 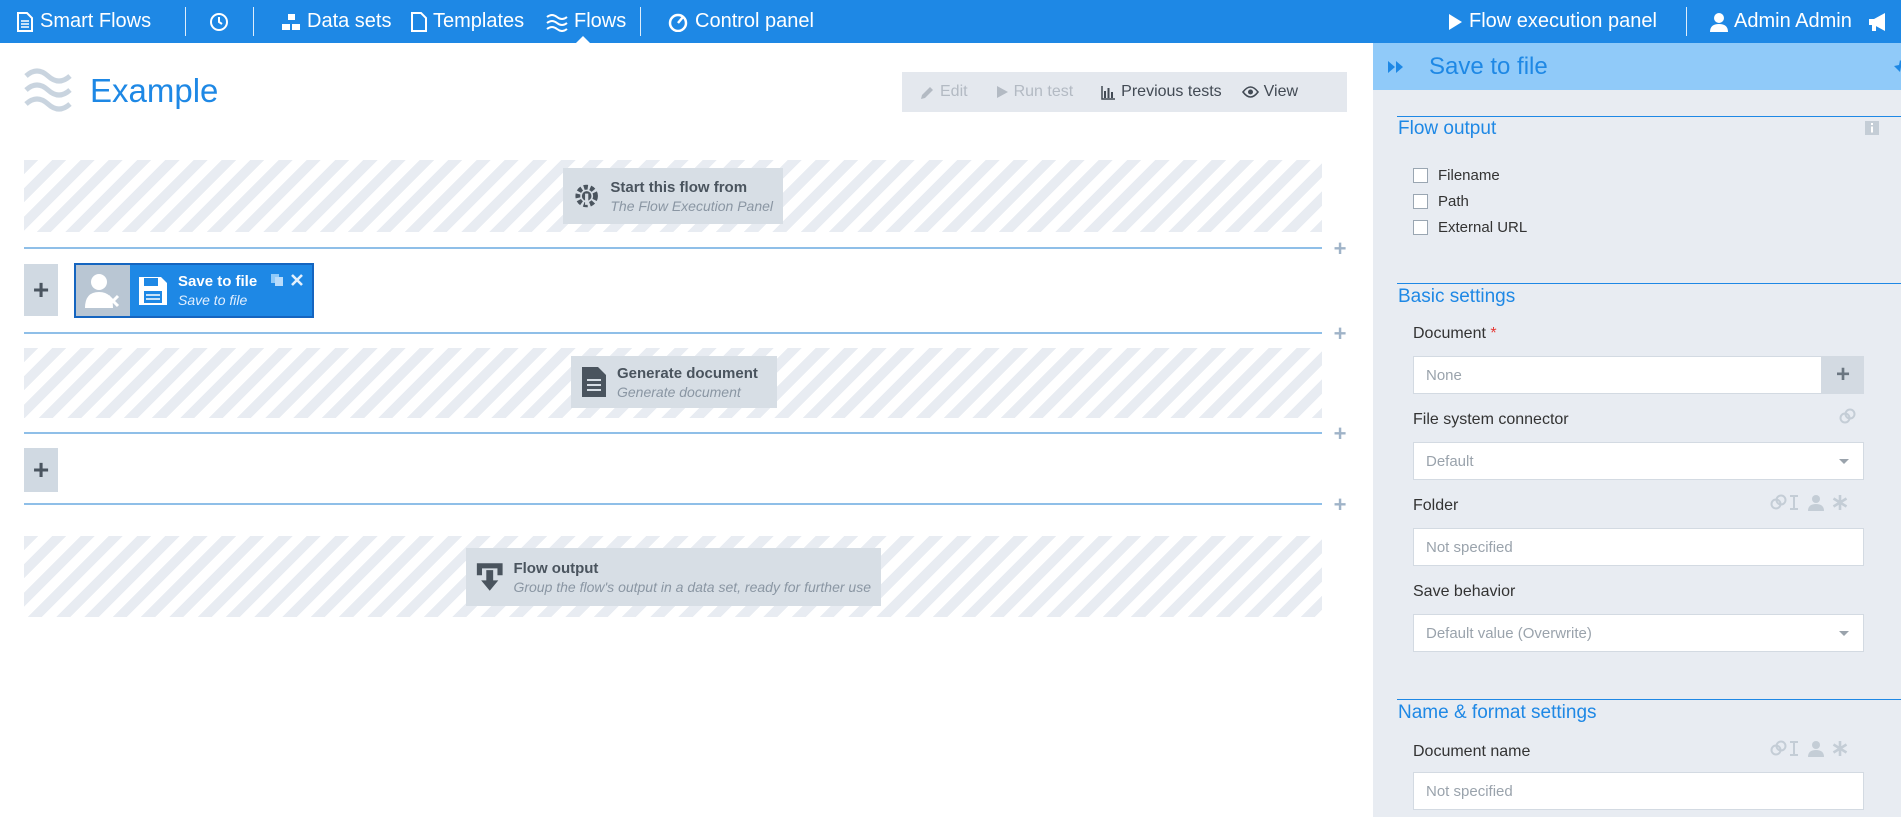 I want to click on flow-execution-panel-label: Flow execution panel, so click(x=1563, y=21).